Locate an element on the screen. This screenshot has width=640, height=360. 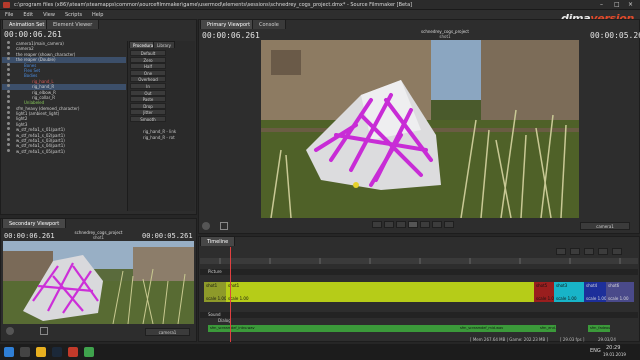
tab-console: Console is located at coordinates (269, 24).